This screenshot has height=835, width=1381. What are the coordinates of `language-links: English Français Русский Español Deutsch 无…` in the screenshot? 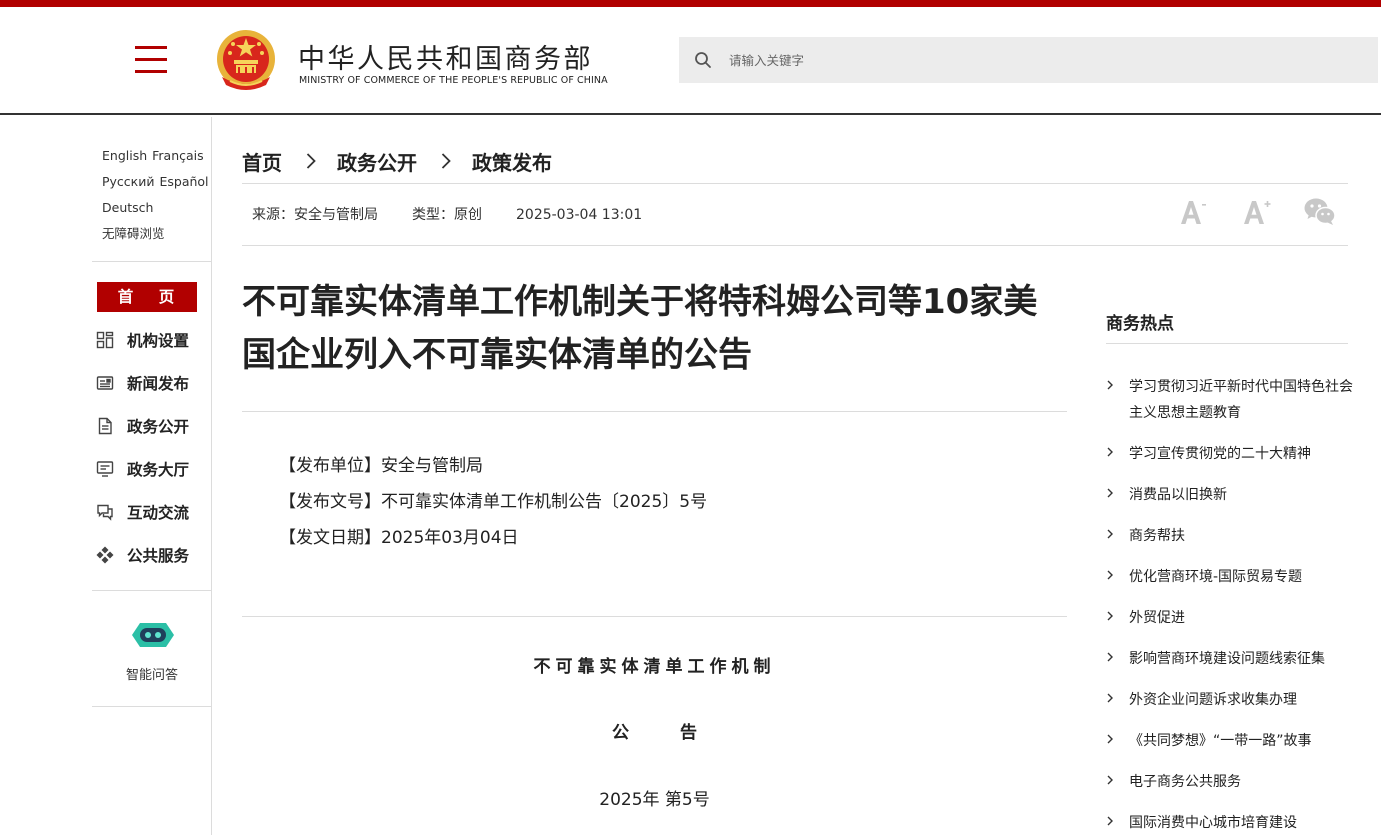 It's located at (155, 195).